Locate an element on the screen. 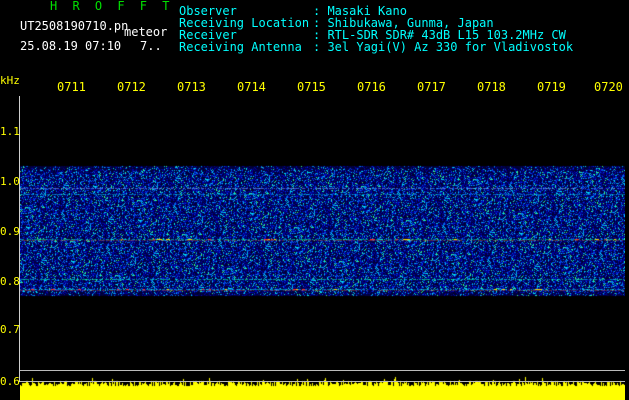 The width and height of the screenshot is (629, 400). x-tick: 0715 is located at coordinates (311, 87).